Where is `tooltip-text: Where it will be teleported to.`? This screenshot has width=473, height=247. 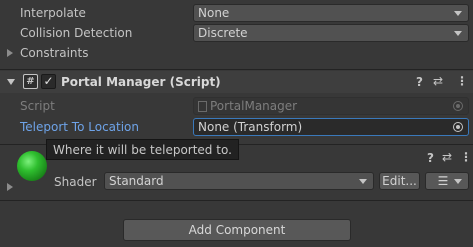 tooltip-text: Where it will be teleported to. is located at coordinates (142, 149).